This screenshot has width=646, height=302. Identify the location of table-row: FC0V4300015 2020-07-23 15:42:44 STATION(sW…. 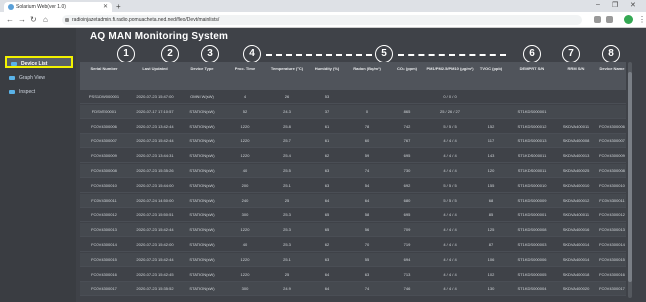
(353, 259).